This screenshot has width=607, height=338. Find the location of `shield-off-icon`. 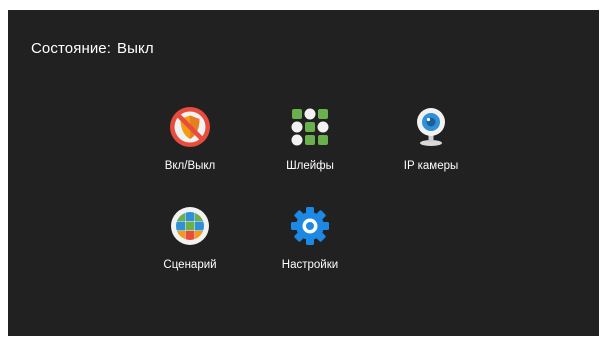

shield-off-icon is located at coordinates (190, 127).